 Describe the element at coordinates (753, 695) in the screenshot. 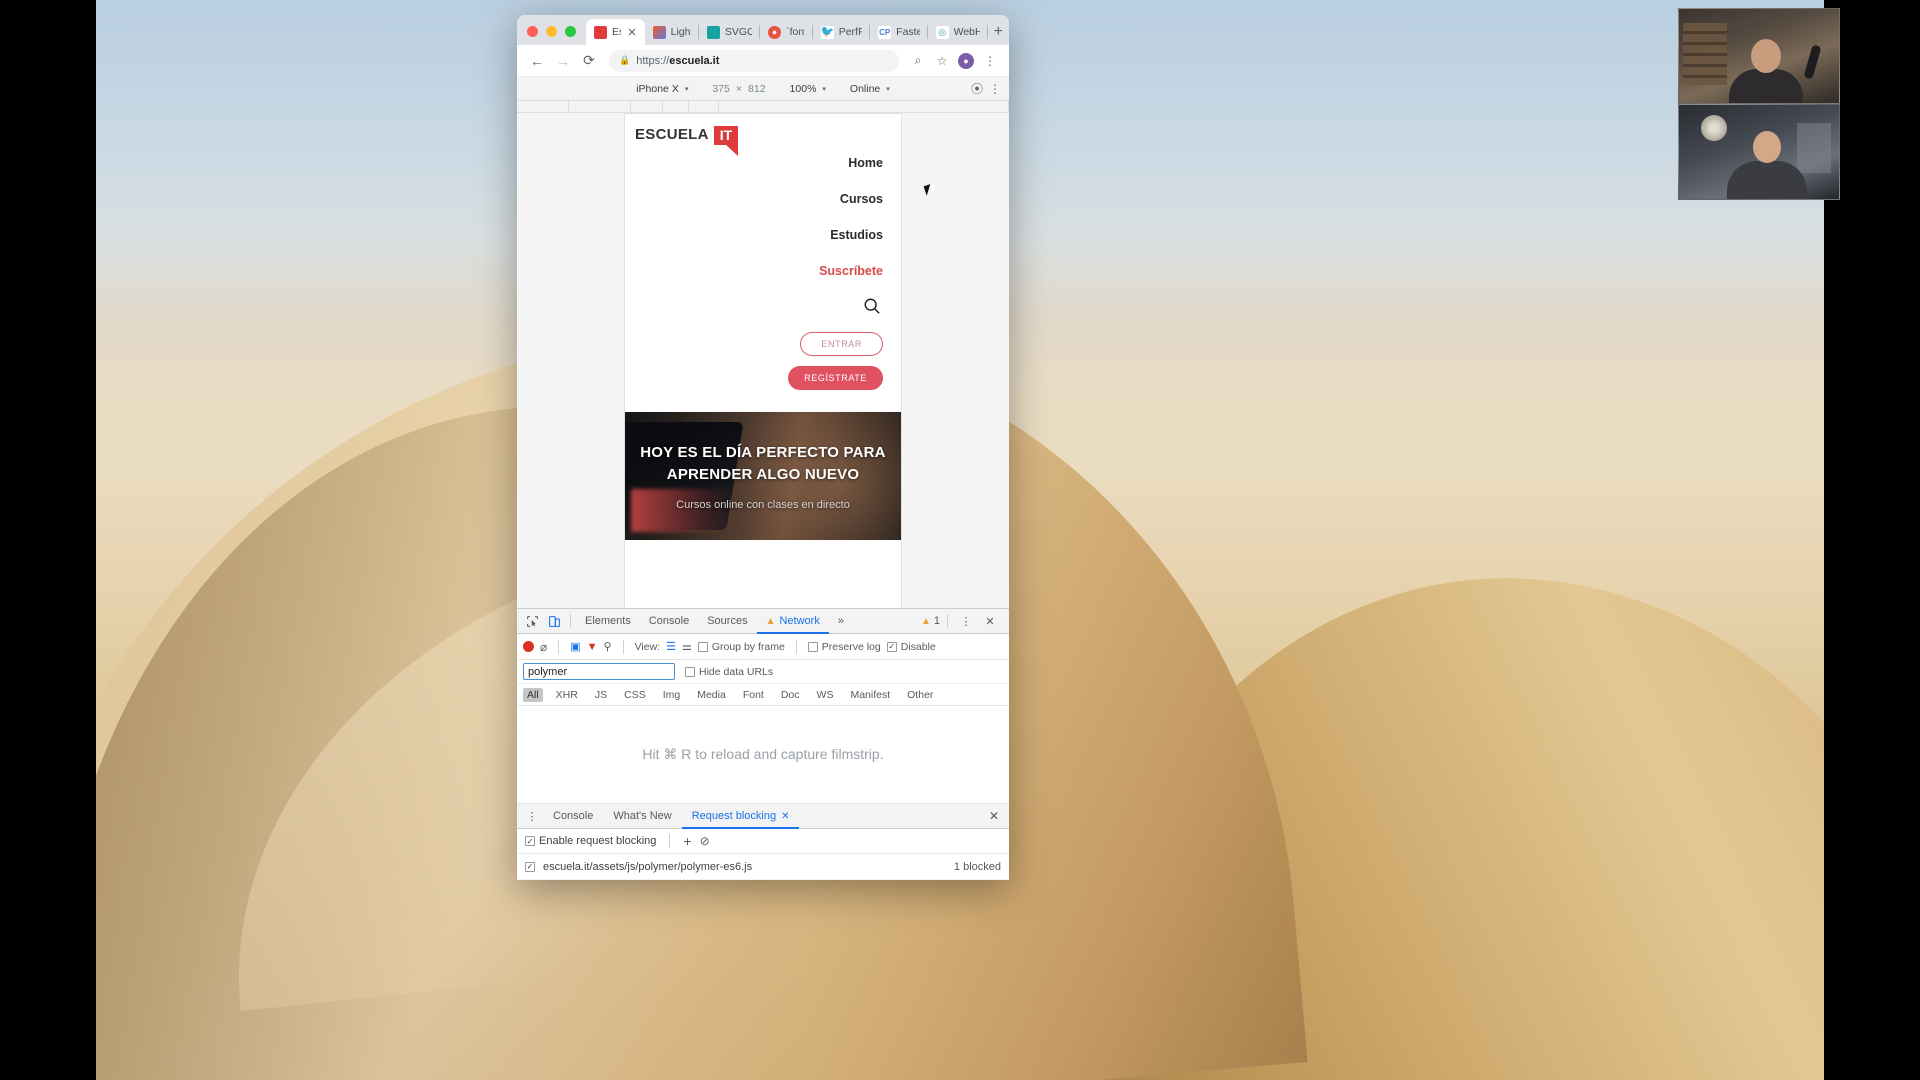

I see `type-filter-font: Font` at that location.